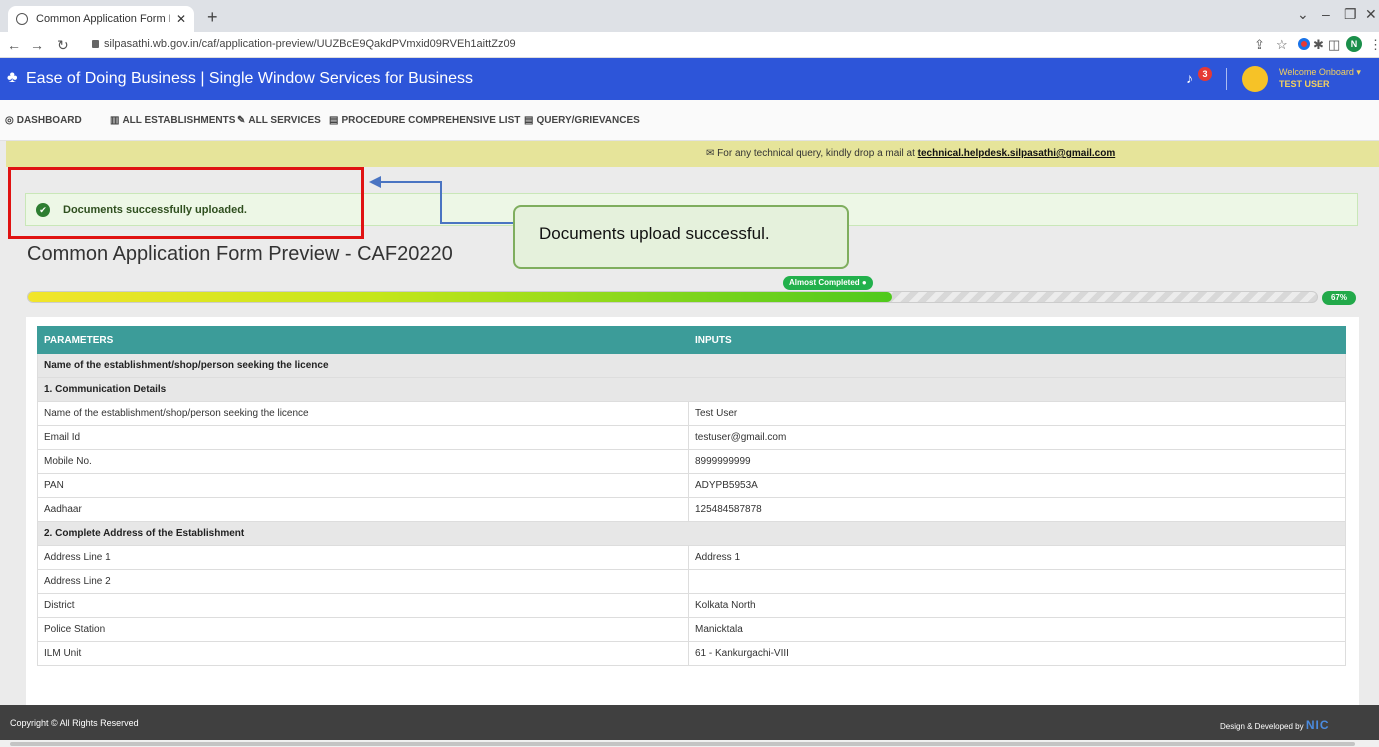 The image size is (1379, 747). I want to click on input-cell: Test User, so click(1017, 413).